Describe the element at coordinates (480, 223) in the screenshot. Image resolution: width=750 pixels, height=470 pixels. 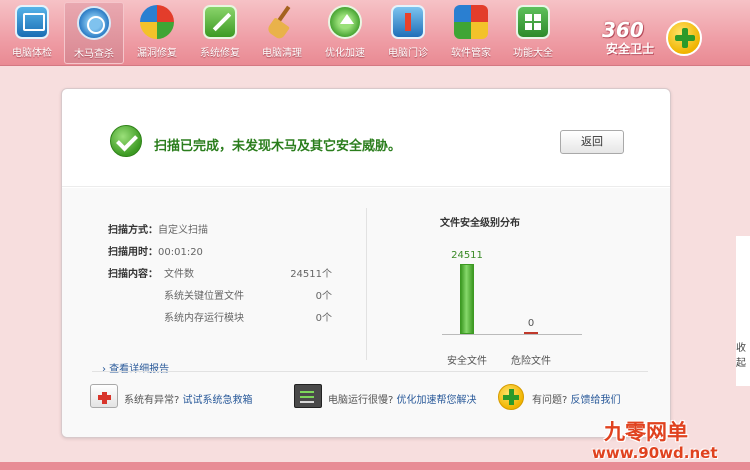
I see `chart-title: 文件安全级别分布` at that location.